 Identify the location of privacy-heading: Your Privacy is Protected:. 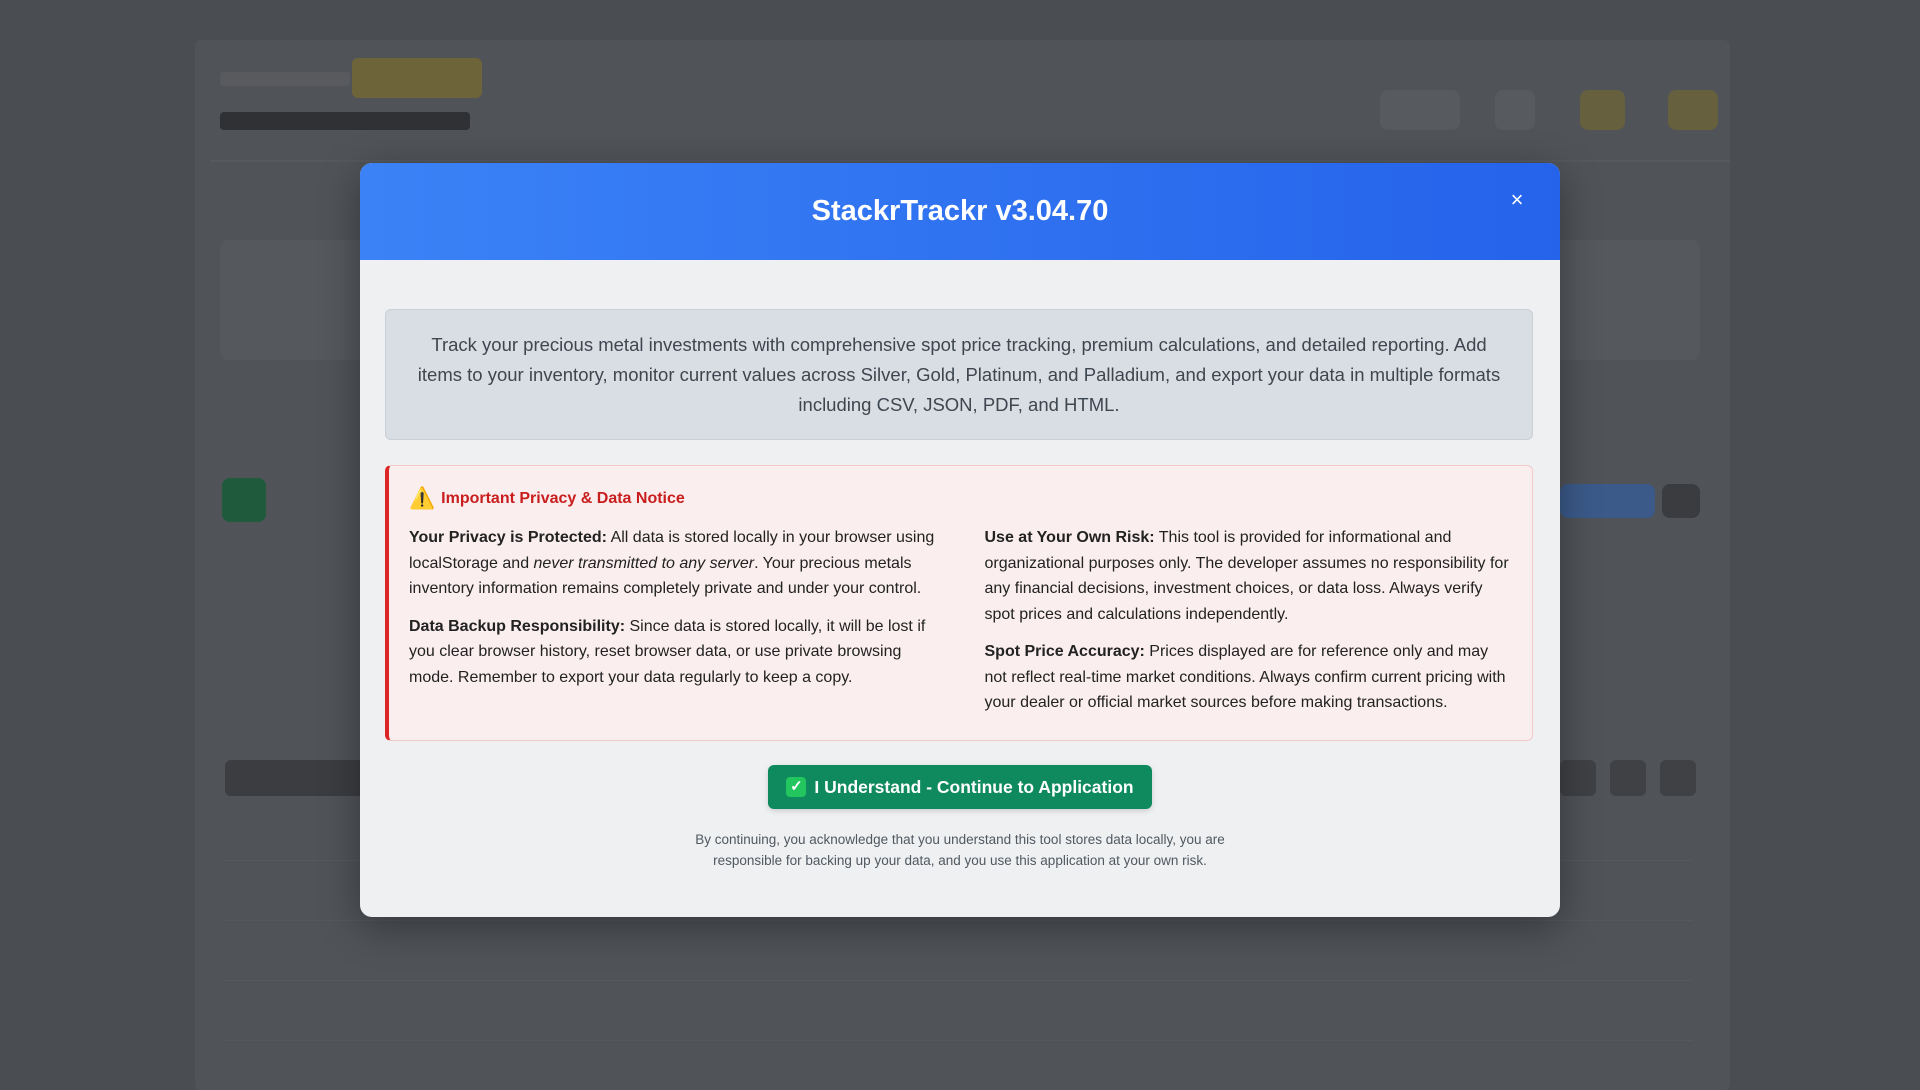
(508, 537).